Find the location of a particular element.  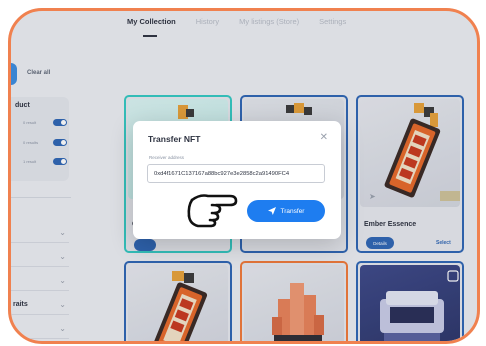

pointing-hand-icon is located at coordinates (212, 211).